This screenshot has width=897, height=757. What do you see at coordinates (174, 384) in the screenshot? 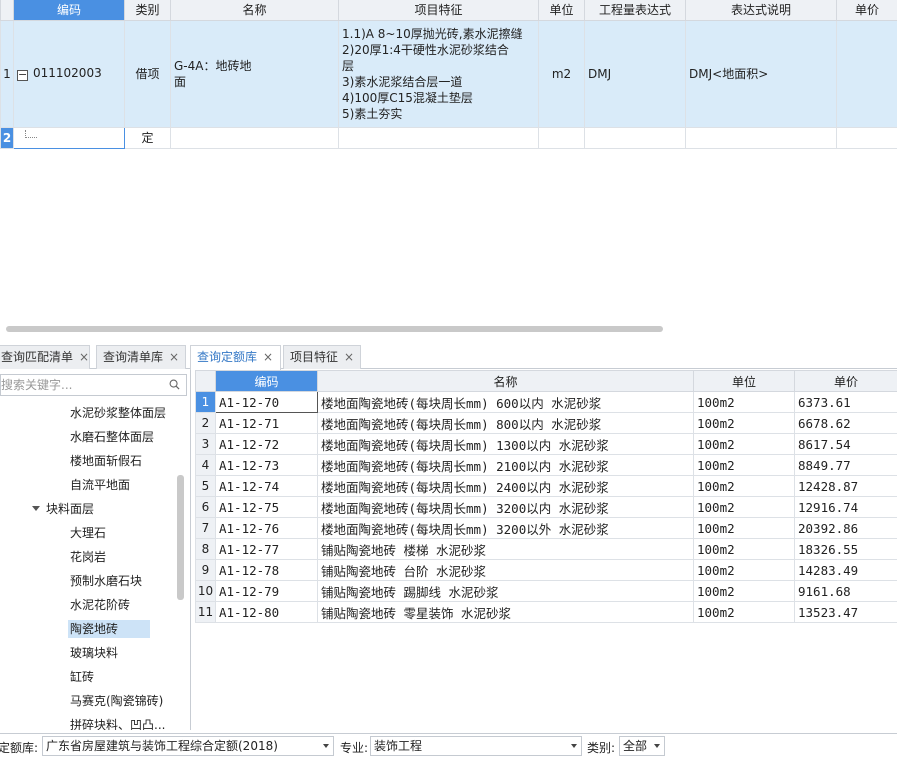
I see `search-icon` at bounding box center [174, 384].